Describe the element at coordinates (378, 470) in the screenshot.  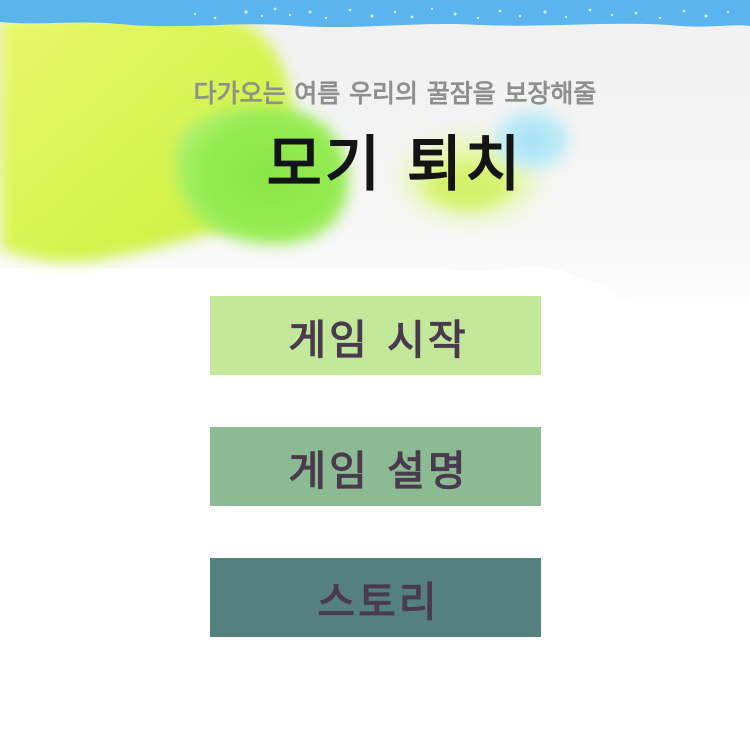
I see `game-instructions-label: 게임 설명` at that location.